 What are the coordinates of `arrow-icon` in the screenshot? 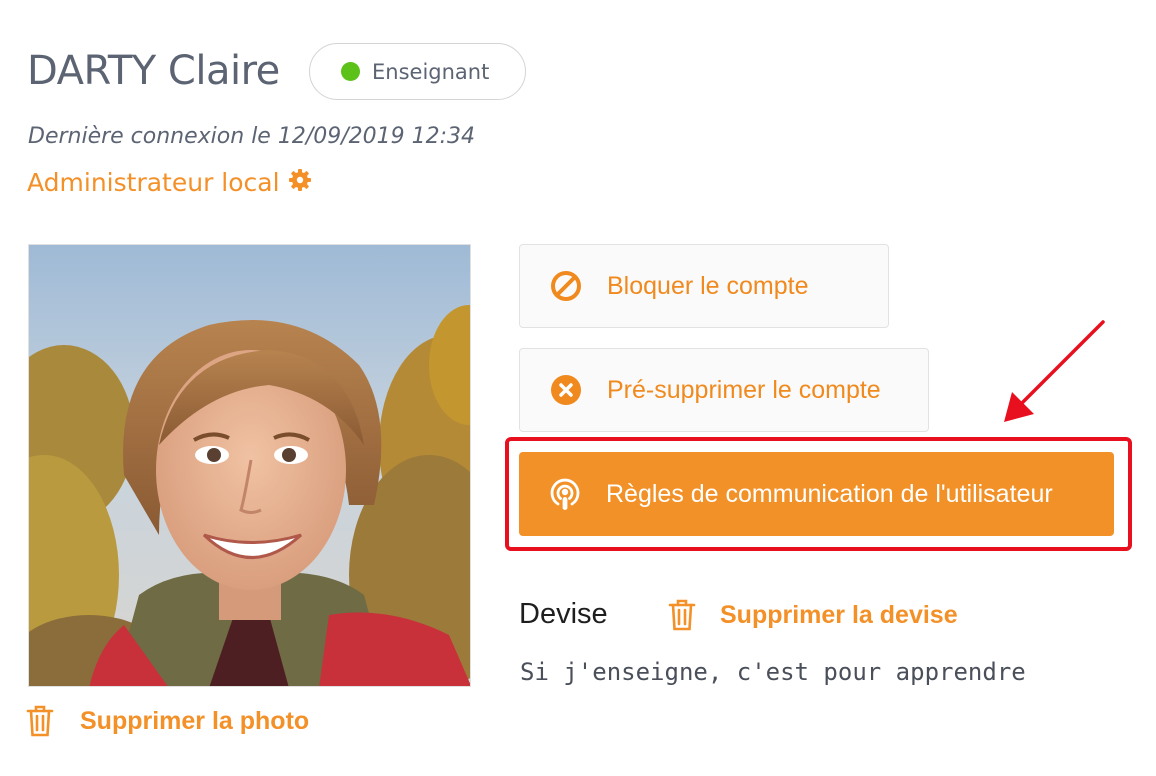 It's located at (1050, 374).